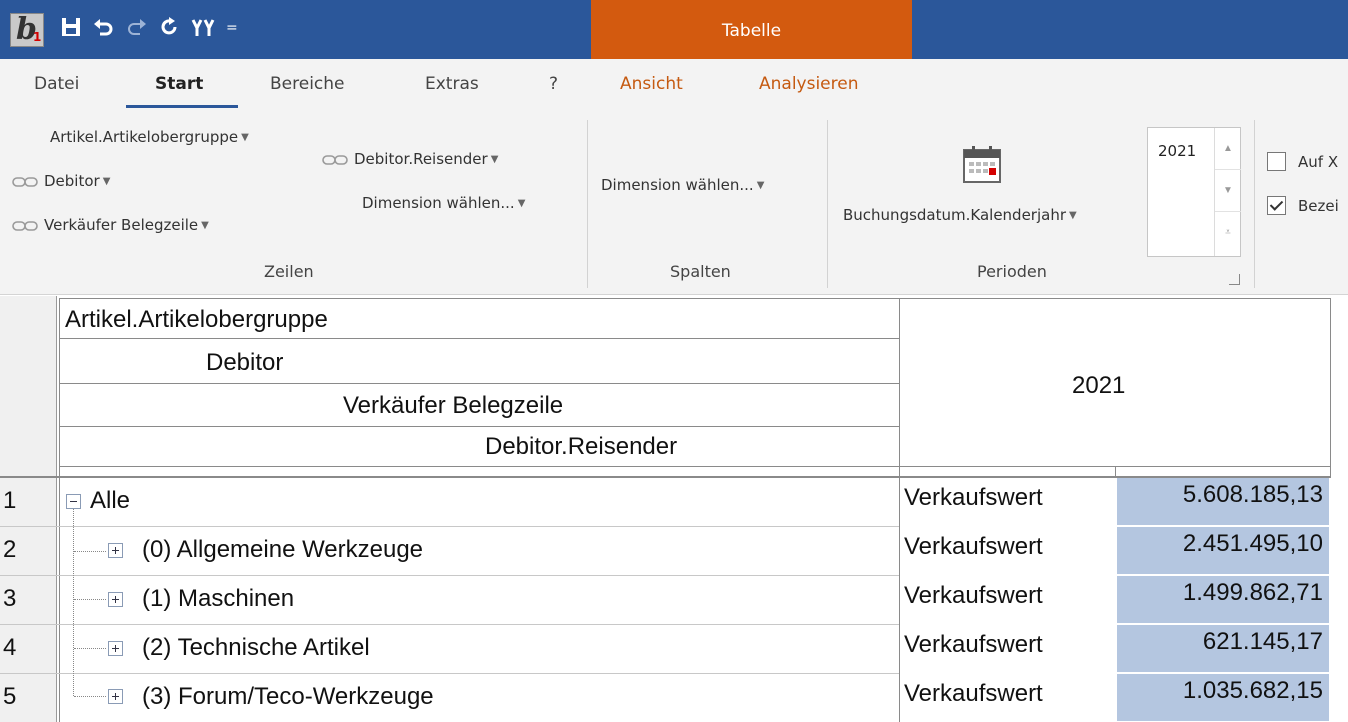 This screenshot has width=1348, height=722. I want to click on title-bar: b 1 = Tabelle, so click(674, 29).